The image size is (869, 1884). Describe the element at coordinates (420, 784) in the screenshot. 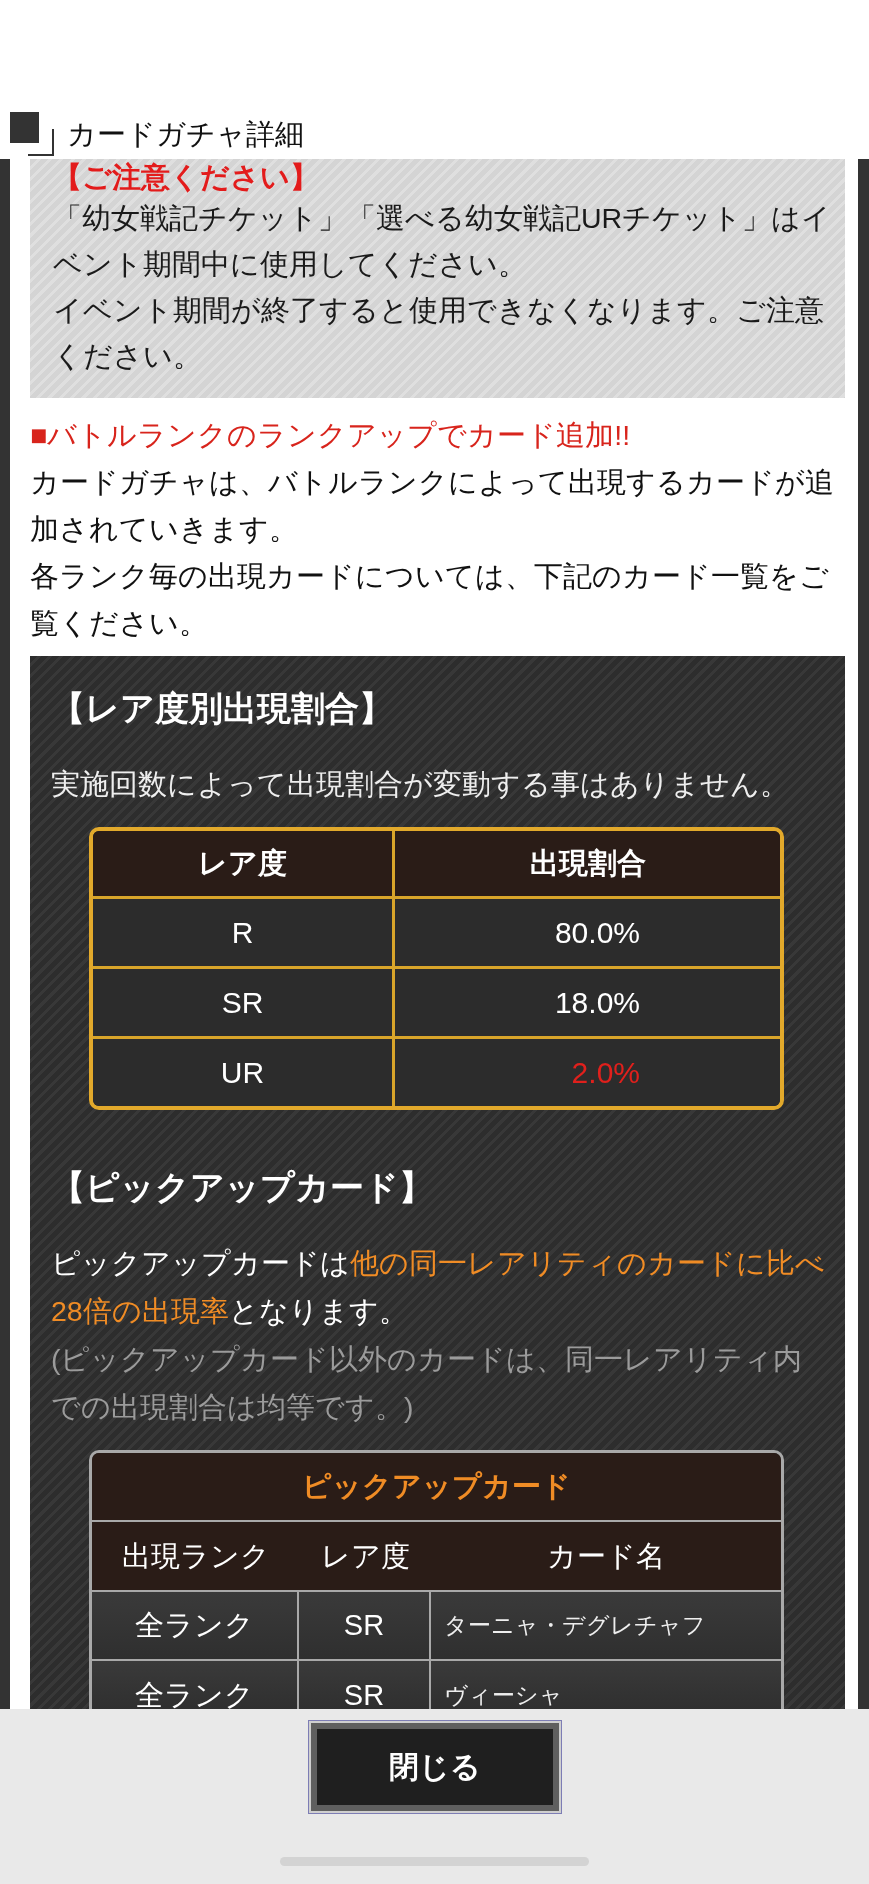

I see `note-text: 実施回数によって出現割合が変動する事はありません。` at that location.